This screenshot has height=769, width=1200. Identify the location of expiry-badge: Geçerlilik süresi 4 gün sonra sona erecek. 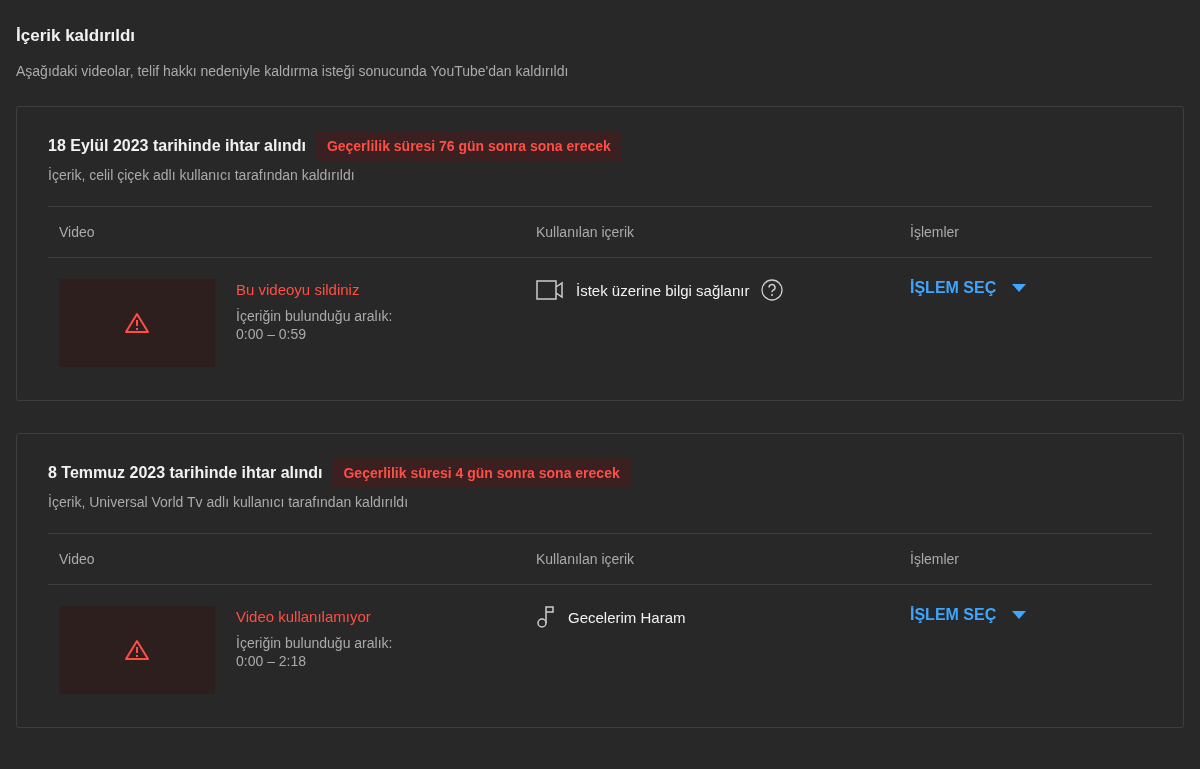
(481, 473).